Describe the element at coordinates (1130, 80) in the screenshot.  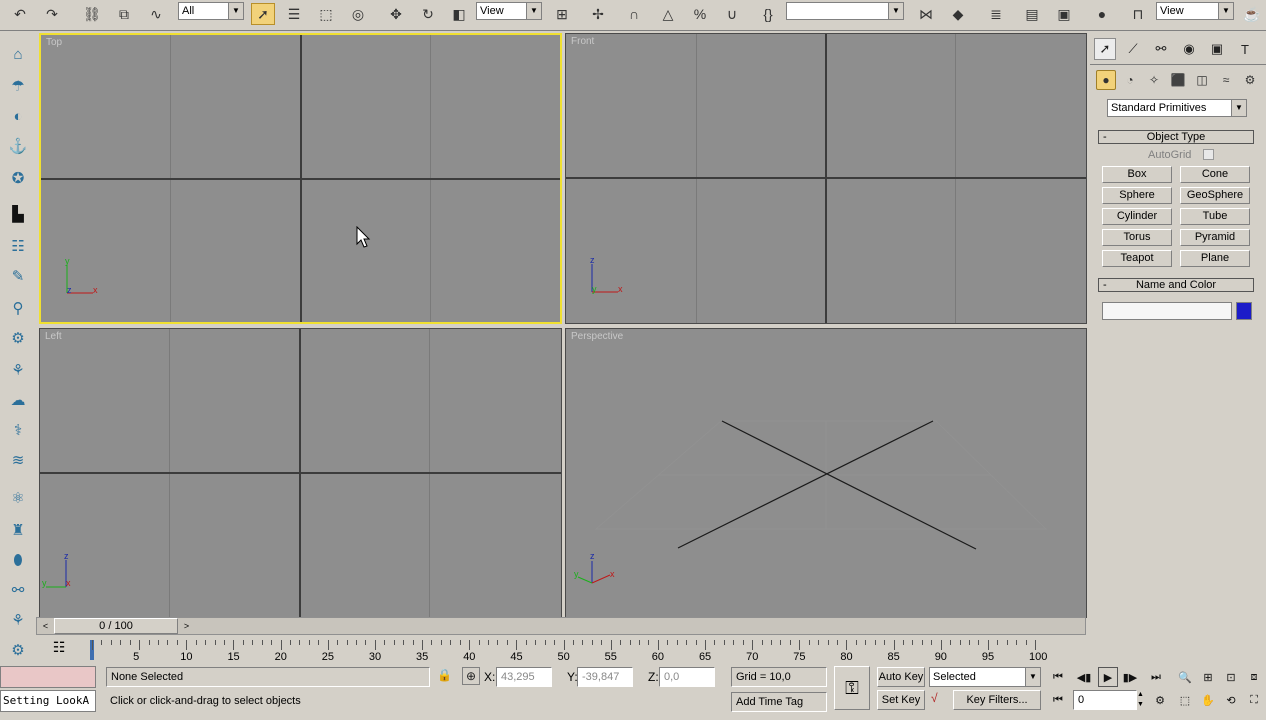
I see `shapes-category-icon: ◔` at that location.